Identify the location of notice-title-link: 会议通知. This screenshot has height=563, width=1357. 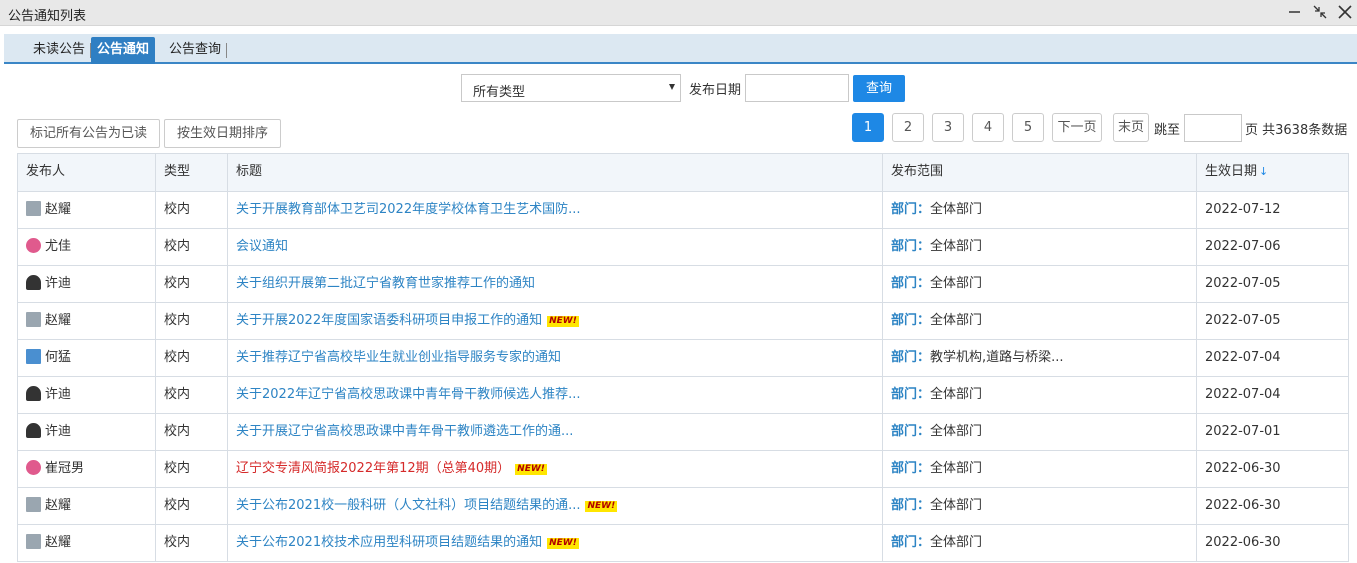
(262, 246).